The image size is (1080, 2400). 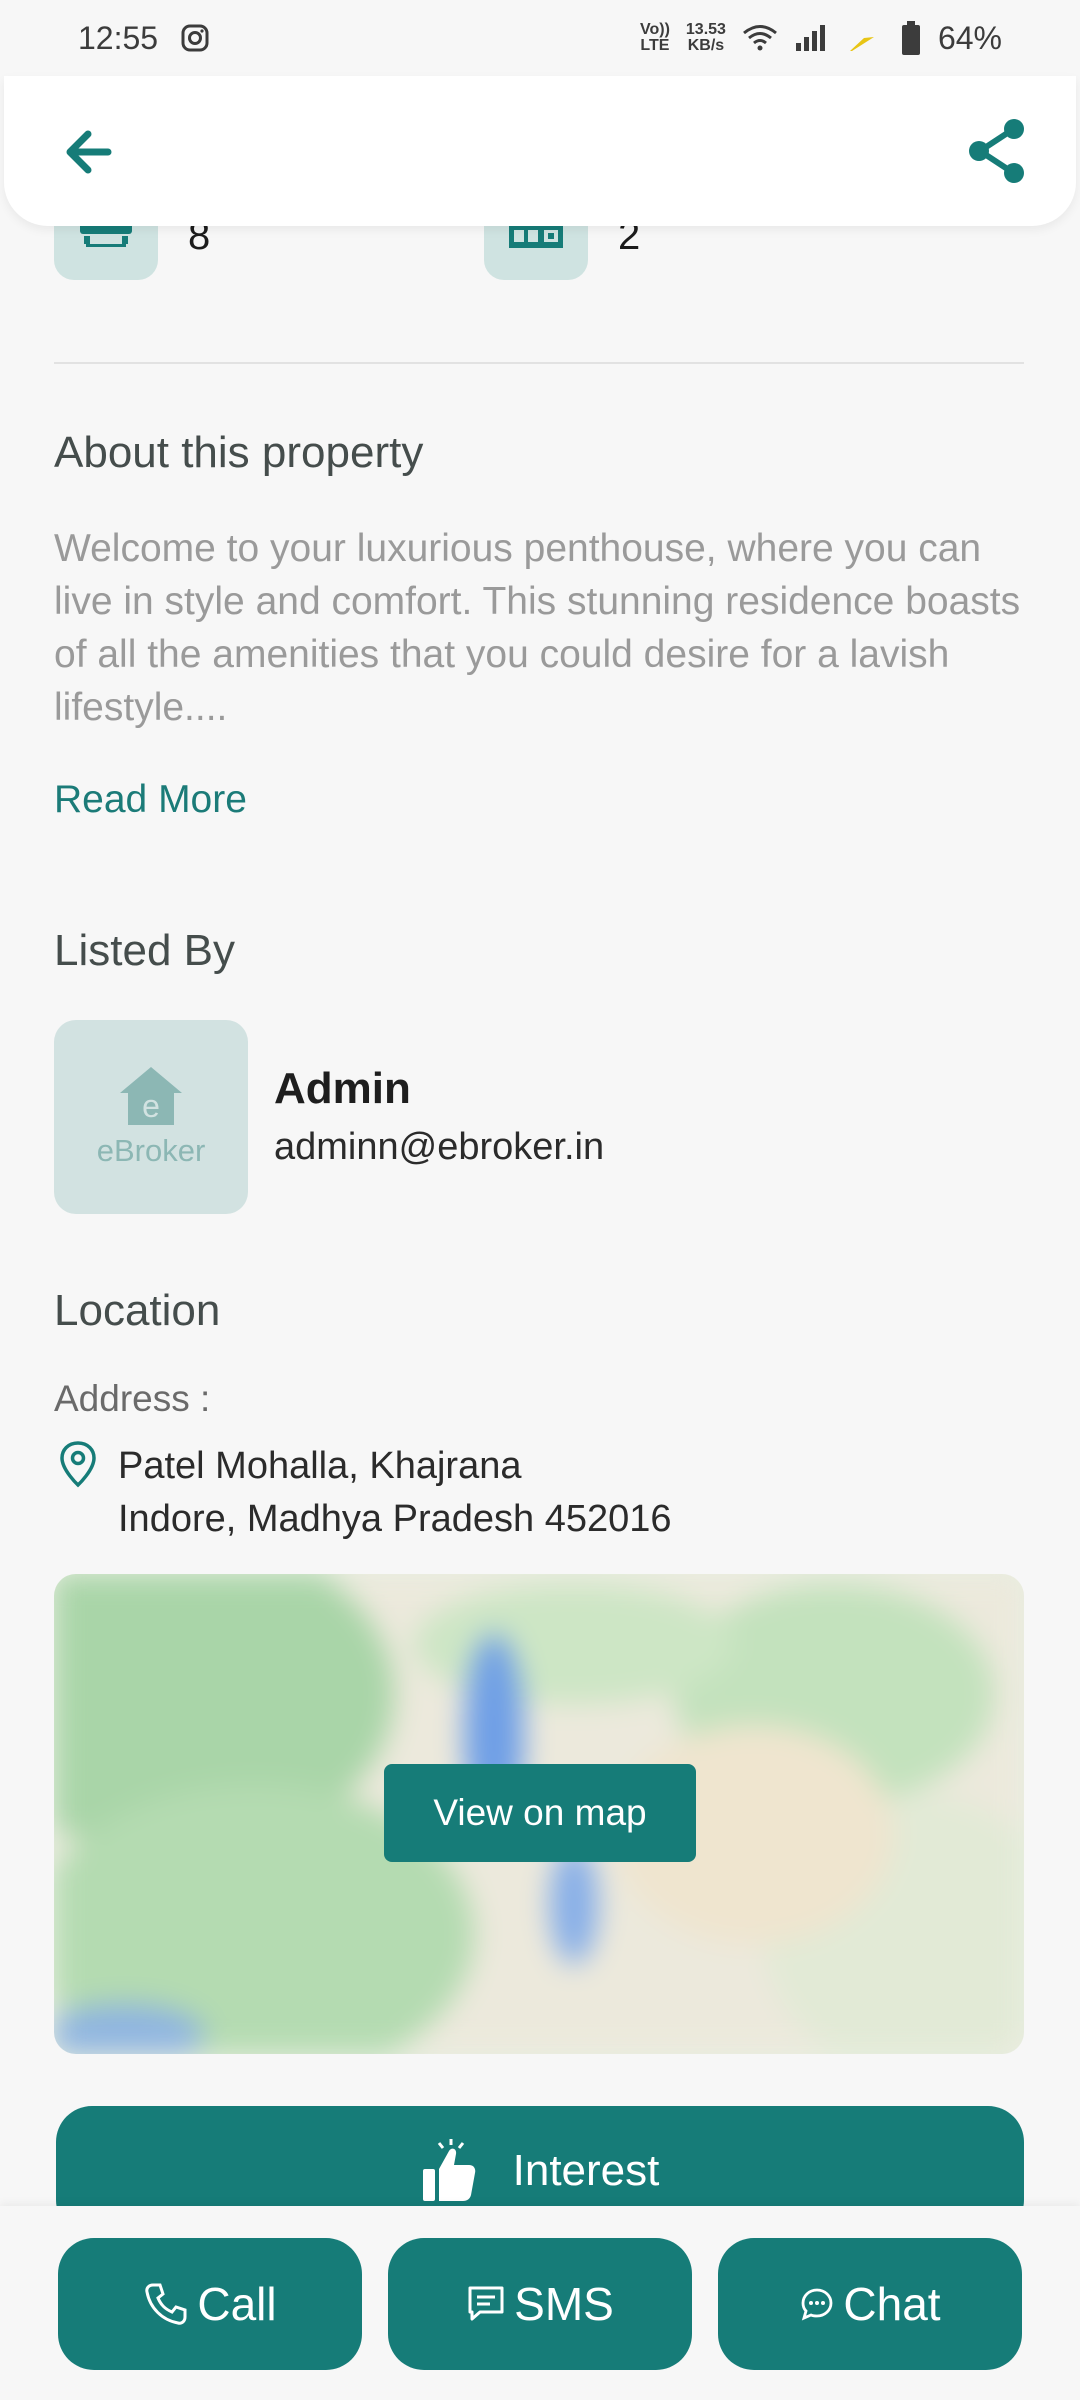 What do you see at coordinates (892, 2304) in the screenshot?
I see `chat-label: Chat` at bounding box center [892, 2304].